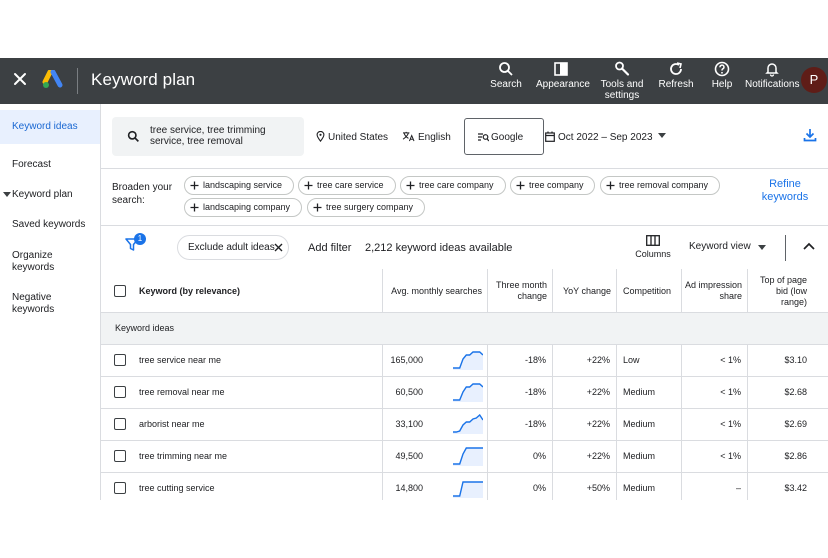 This screenshot has height=558, width=828. I want to click on chip-label: landscaping company, so click(247, 207).